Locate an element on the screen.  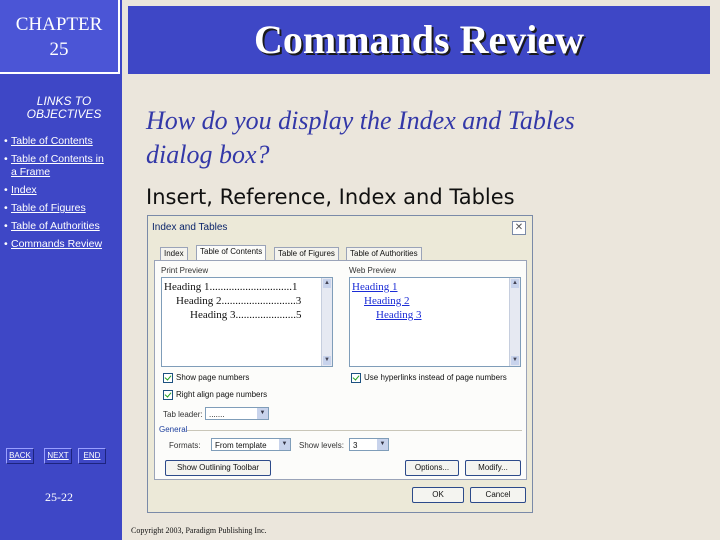
tab-table-of-contents: Table of Contents is located at coordinates (231, 253).